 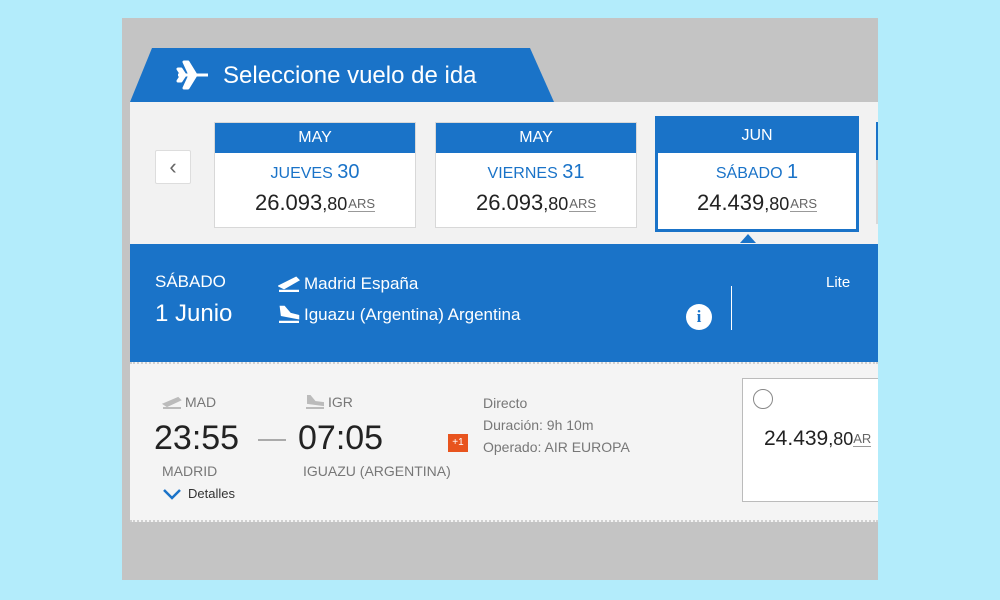 I want to click on departure-time: 23:55, so click(x=197, y=438).